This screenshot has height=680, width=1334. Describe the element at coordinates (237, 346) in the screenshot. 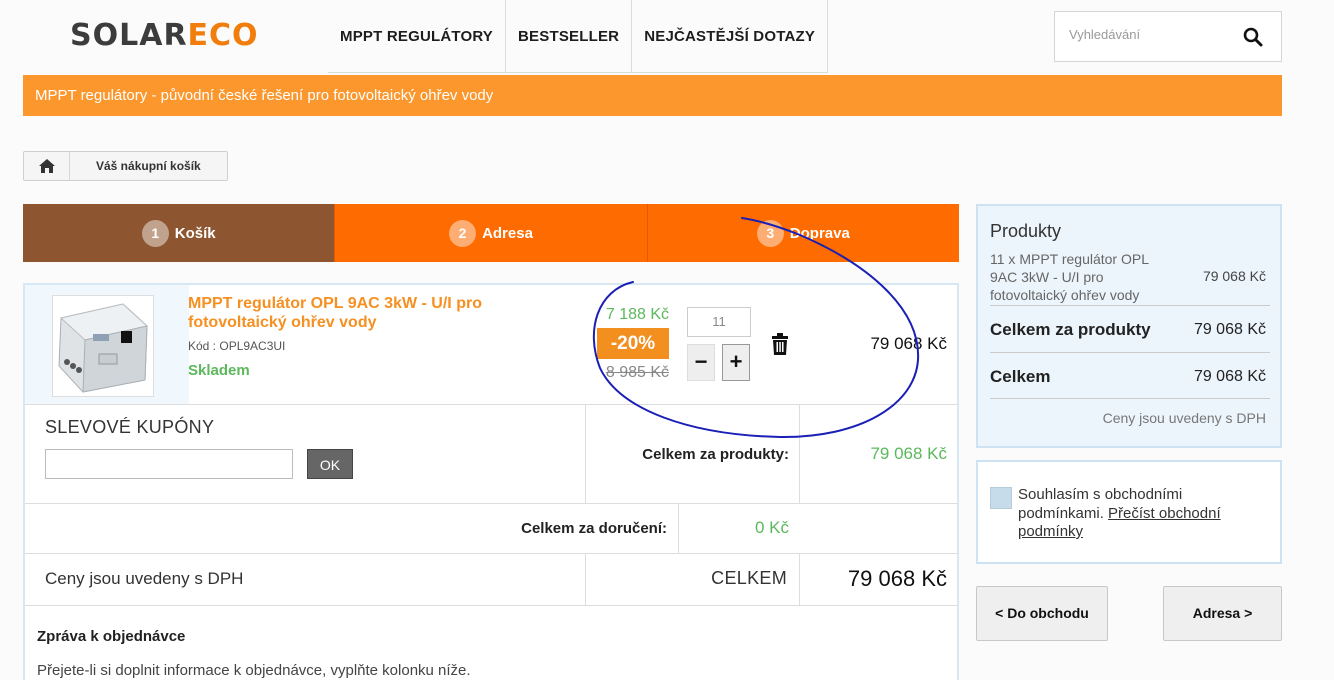

I see `product-code: Kód : OPL9AC3UI` at that location.